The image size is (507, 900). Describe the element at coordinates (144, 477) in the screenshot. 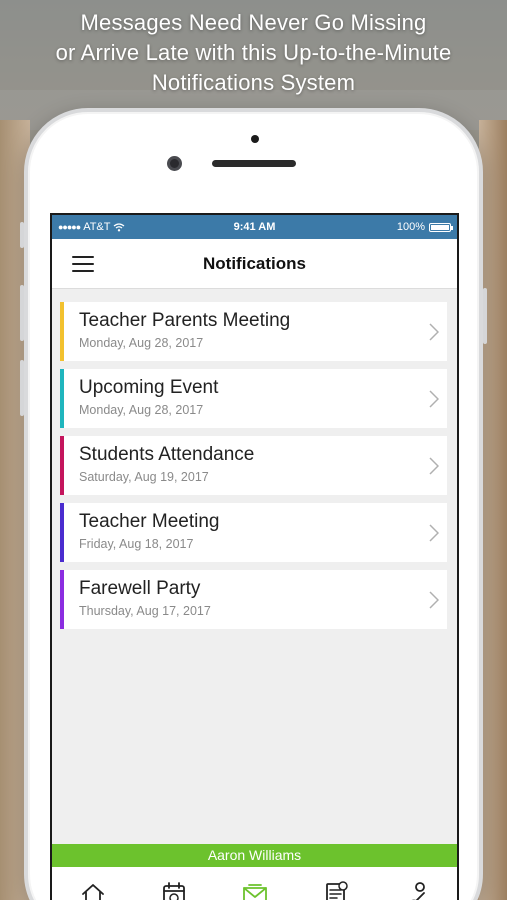

I see `notification-date: Saturday, Aug 19, 2017` at that location.